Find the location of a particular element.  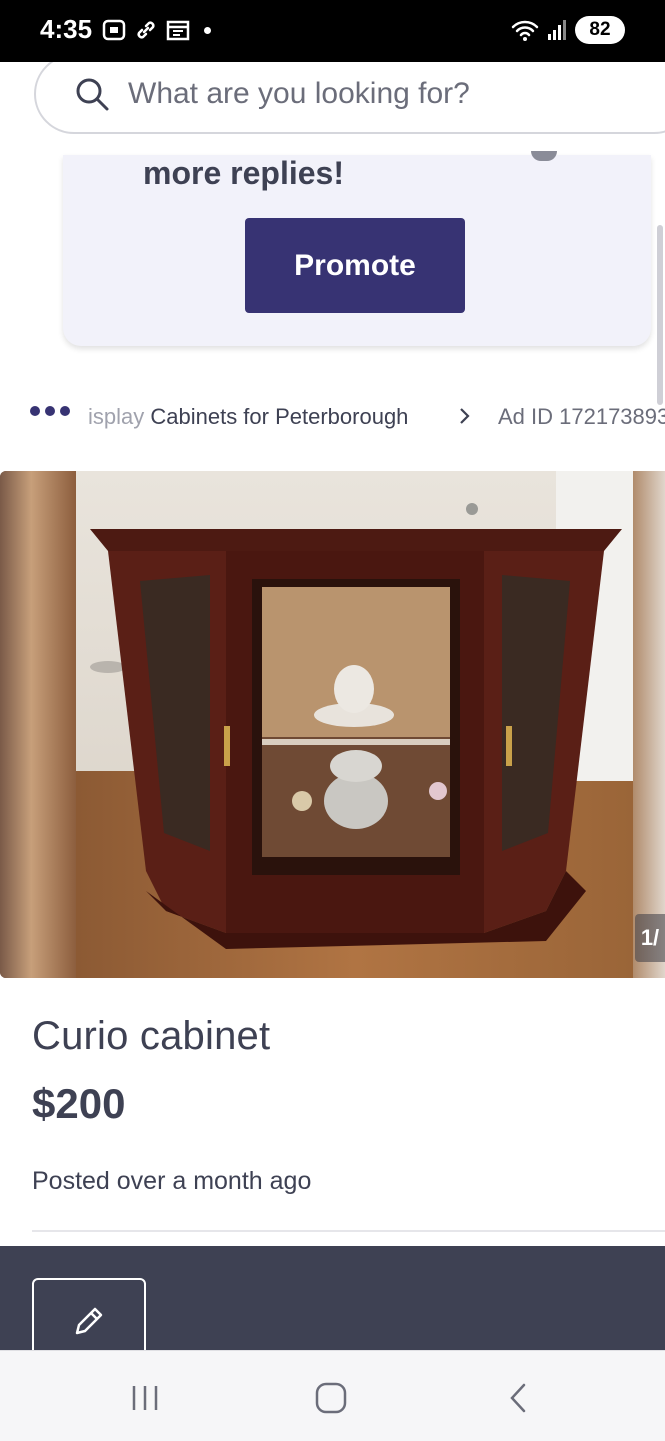

search-icon is located at coordinates (92, 94).